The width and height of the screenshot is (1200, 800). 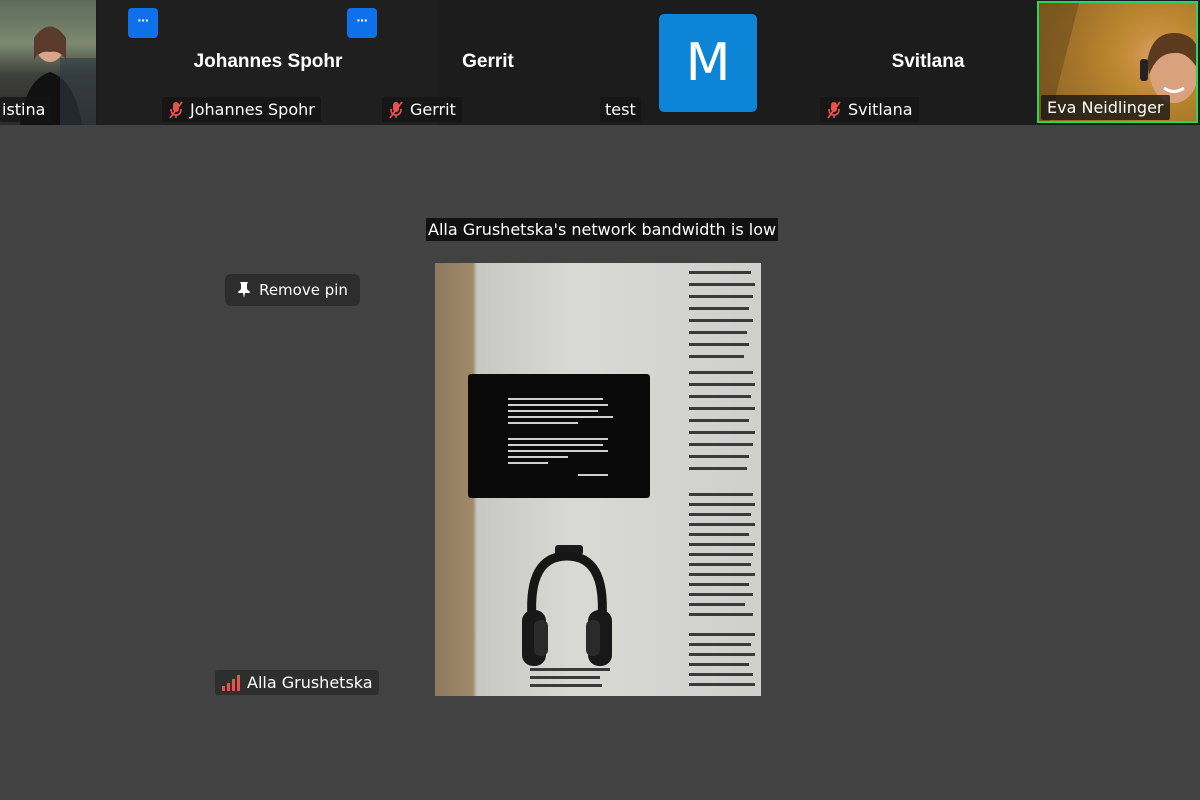 What do you see at coordinates (880, 109) in the screenshot?
I see `participant-name: Svitlana` at bounding box center [880, 109].